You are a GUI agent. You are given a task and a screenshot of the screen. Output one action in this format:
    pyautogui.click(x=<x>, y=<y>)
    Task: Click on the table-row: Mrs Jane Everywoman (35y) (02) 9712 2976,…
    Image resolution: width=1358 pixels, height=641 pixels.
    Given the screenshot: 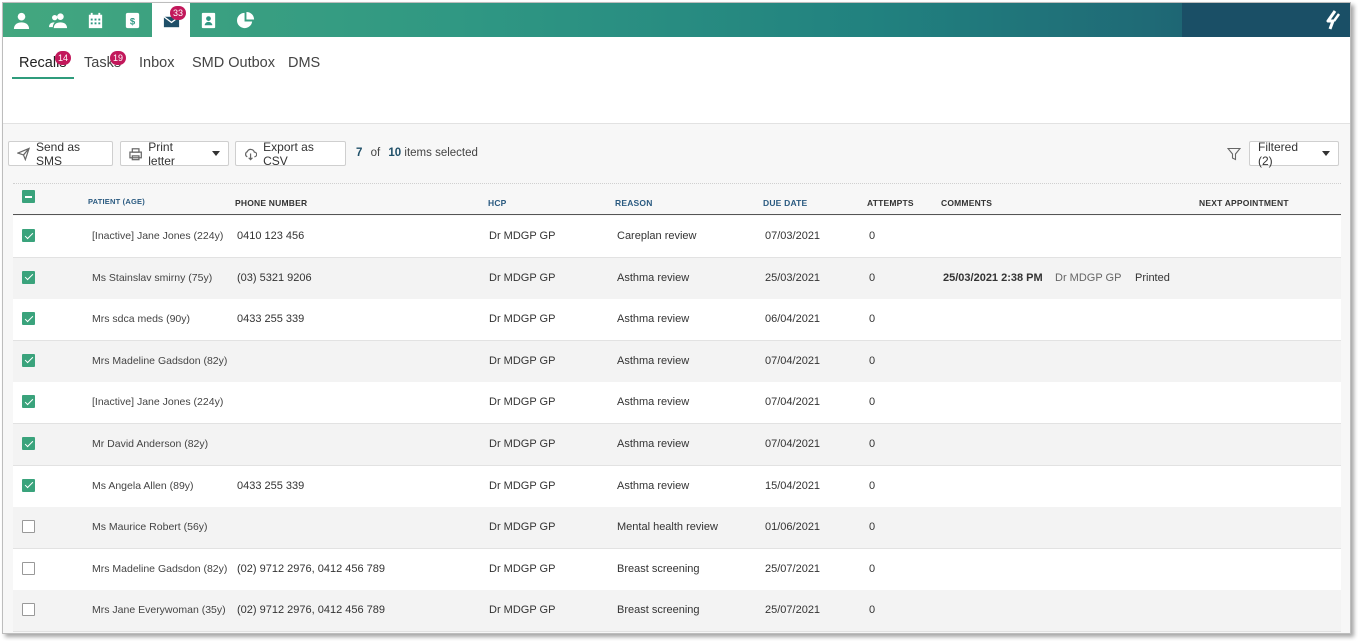 What is the action you would take?
    pyautogui.click(x=677, y=611)
    